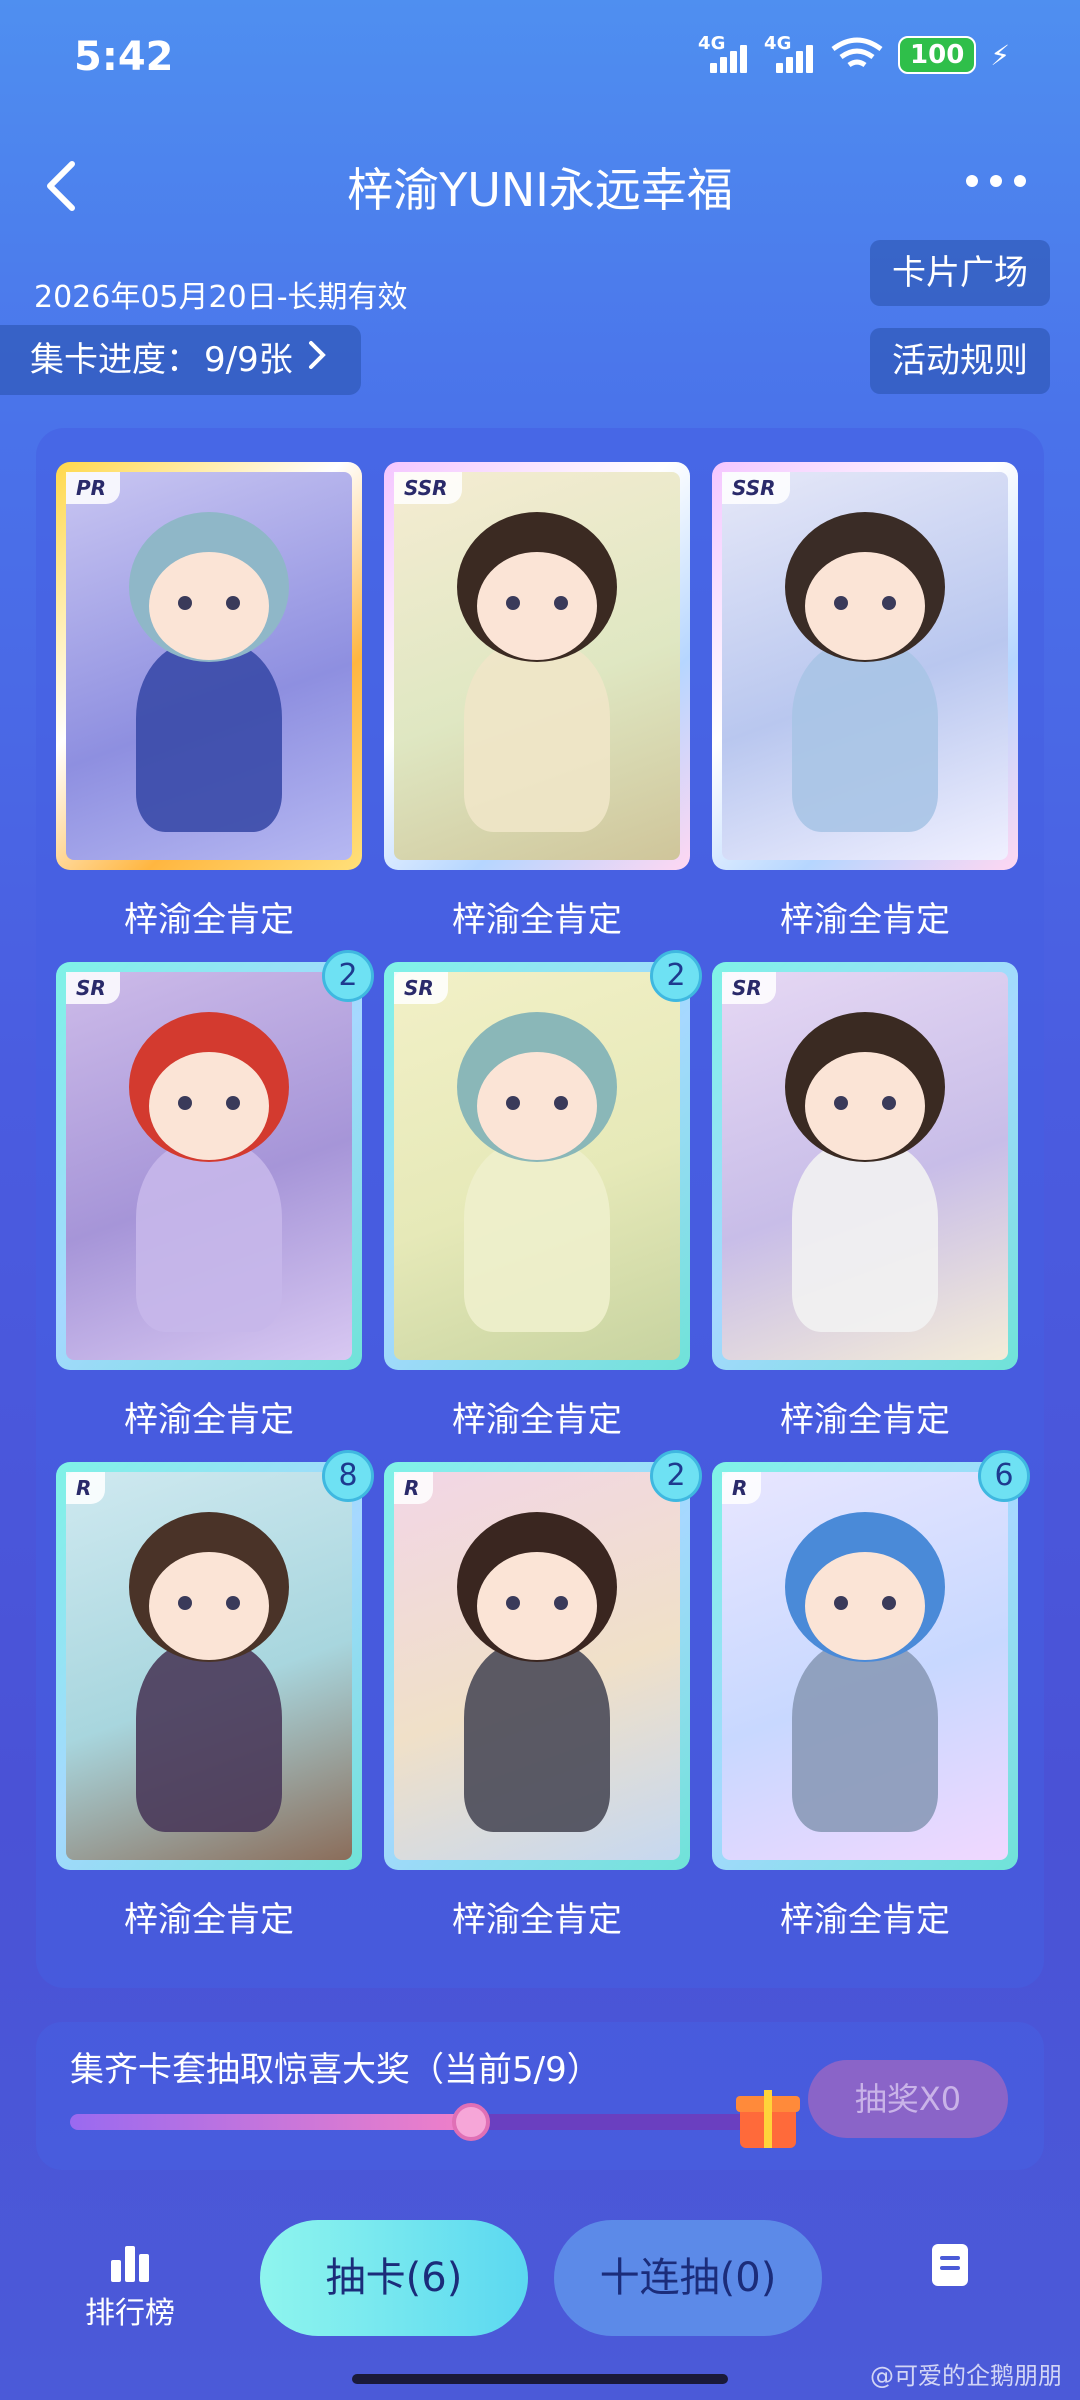 This screenshot has width=1080, height=2400. I want to click on card-plaza-button: 卡片广场, so click(960, 273).